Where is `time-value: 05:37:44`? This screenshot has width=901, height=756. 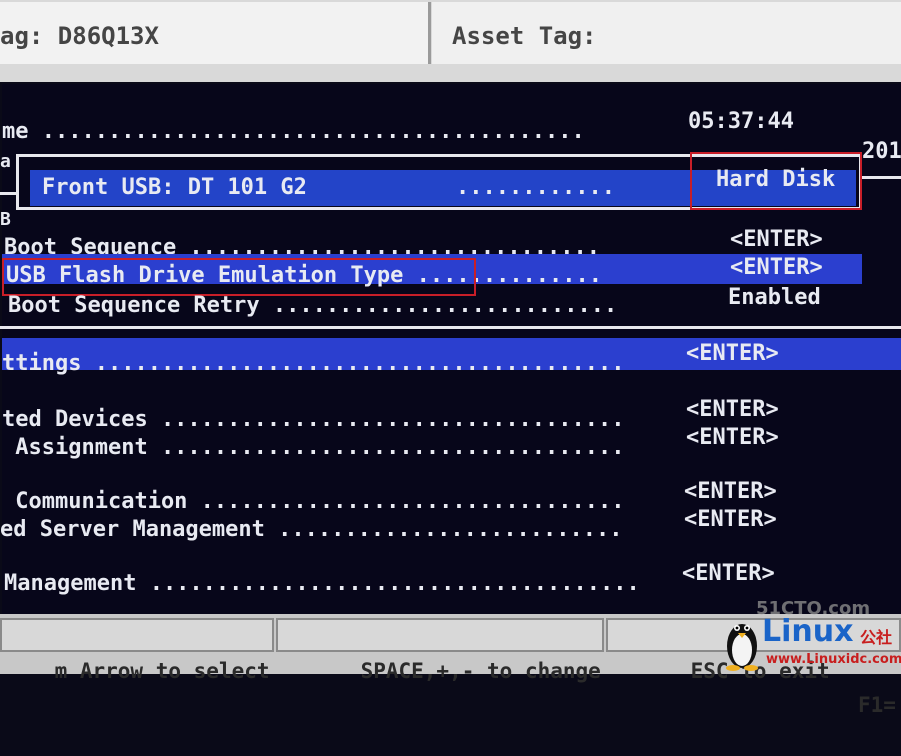 time-value: 05:37:44 is located at coordinates (741, 122).